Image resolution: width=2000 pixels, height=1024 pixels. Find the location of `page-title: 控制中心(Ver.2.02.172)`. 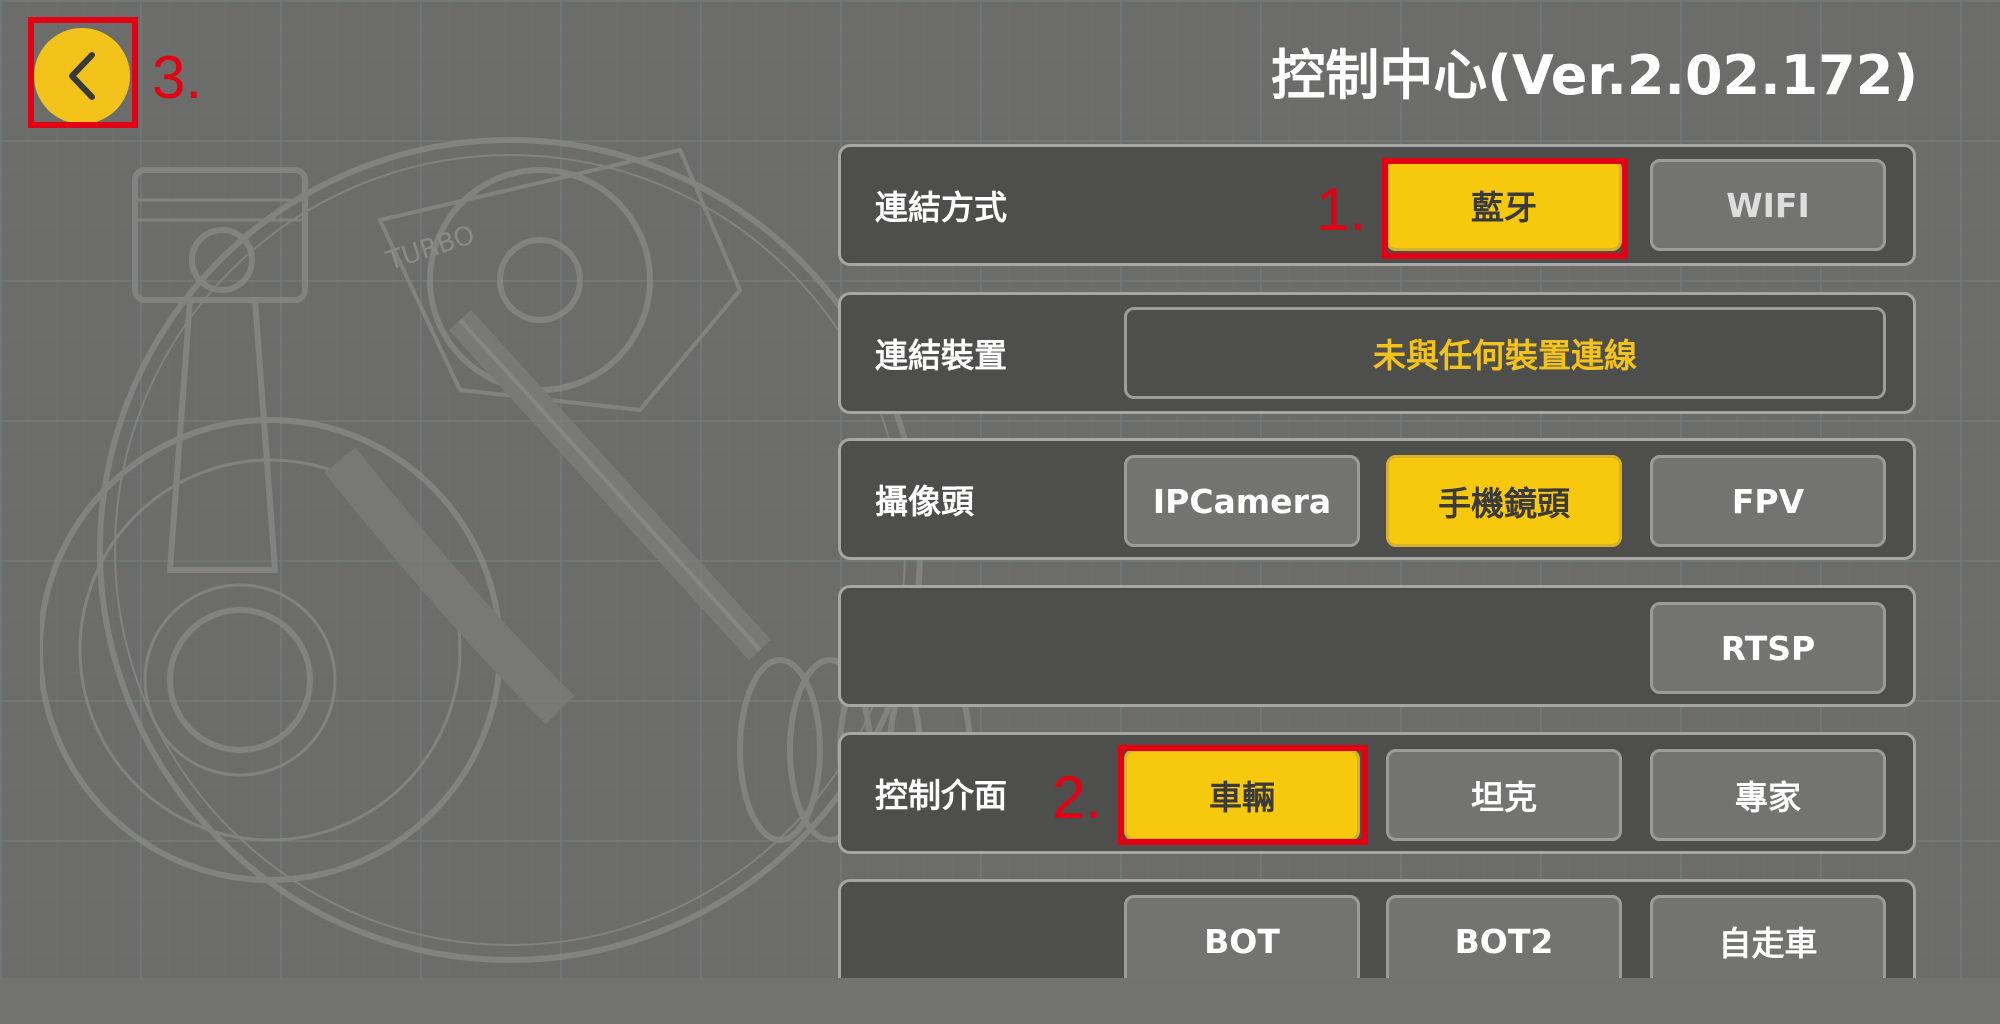

page-title: 控制中心(Ver.2.02.172) is located at coordinates (1594, 75).